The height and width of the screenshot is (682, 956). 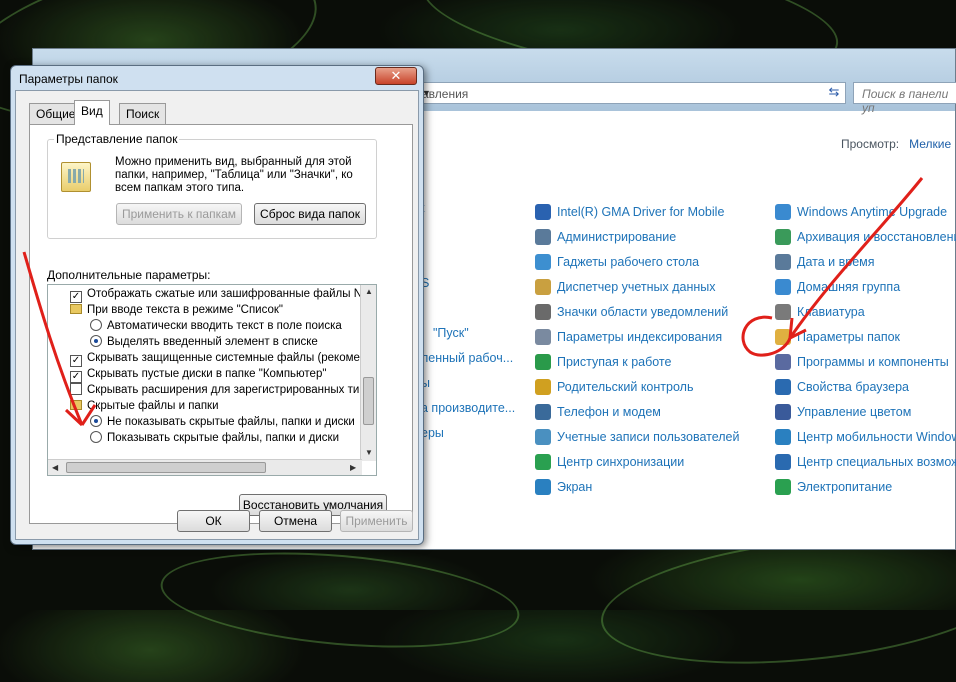 What do you see at coordinates (930, 144) in the screenshot?
I see `view-value: Мелкие` at bounding box center [930, 144].